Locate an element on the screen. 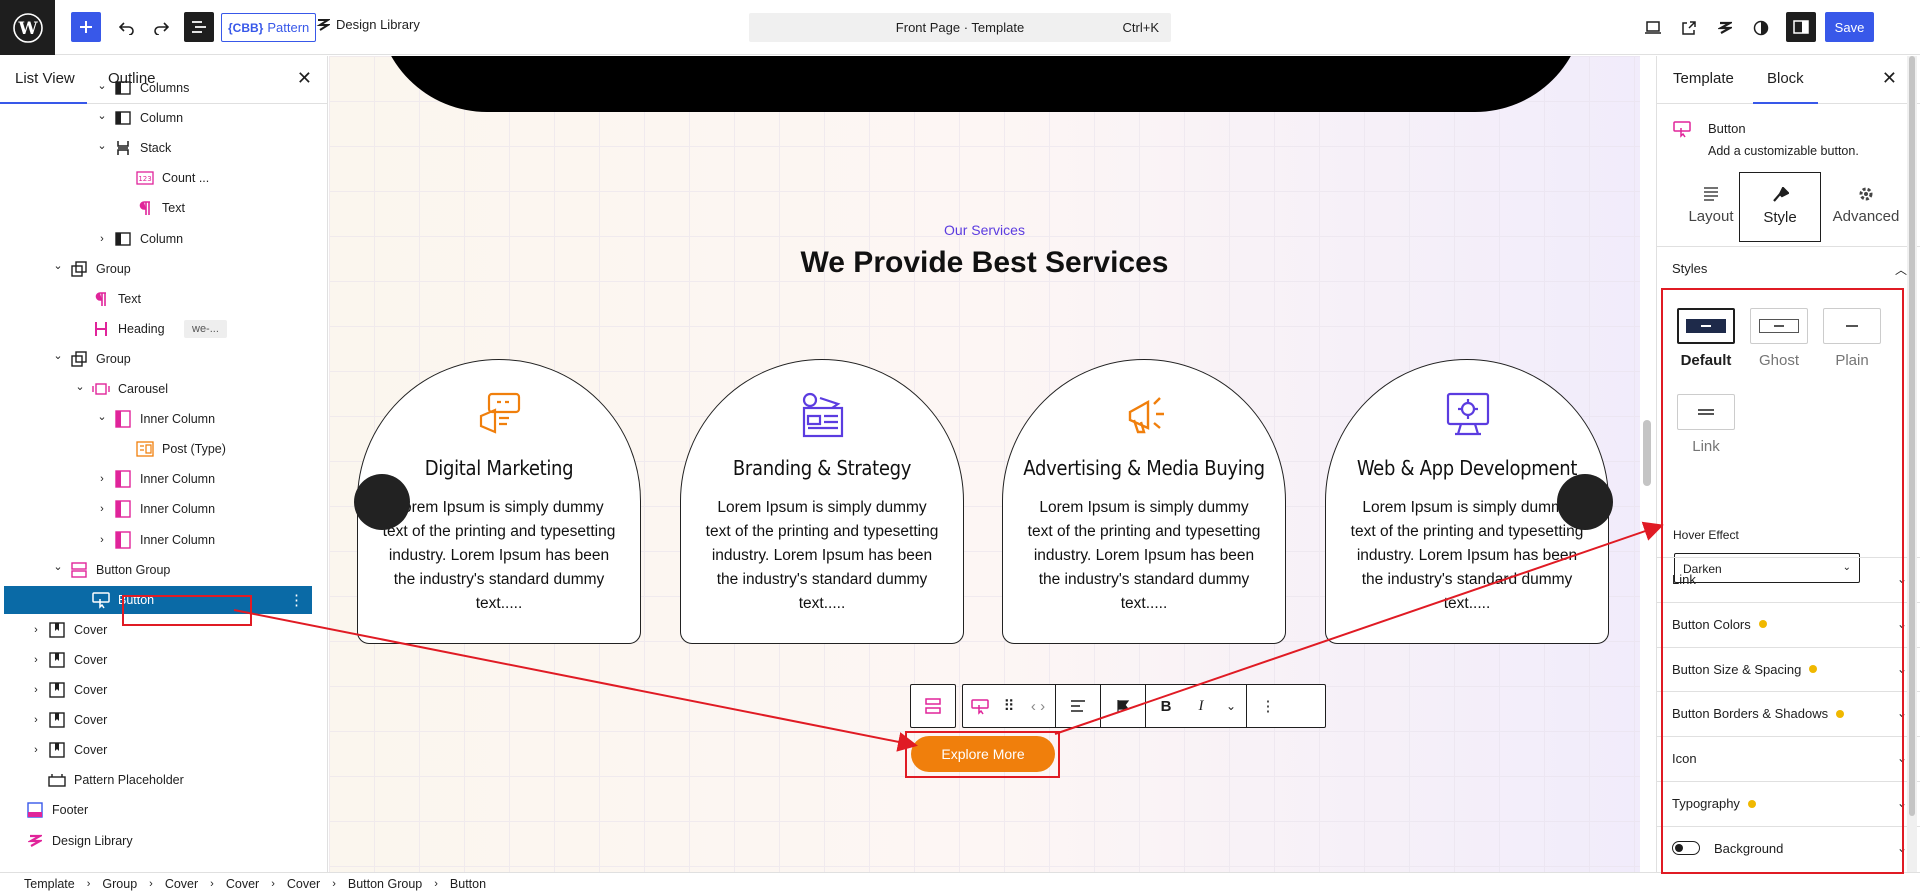 This screenshot has width=1920, height=895. close-icon: ✕ is located at coordinates (1889, 78).